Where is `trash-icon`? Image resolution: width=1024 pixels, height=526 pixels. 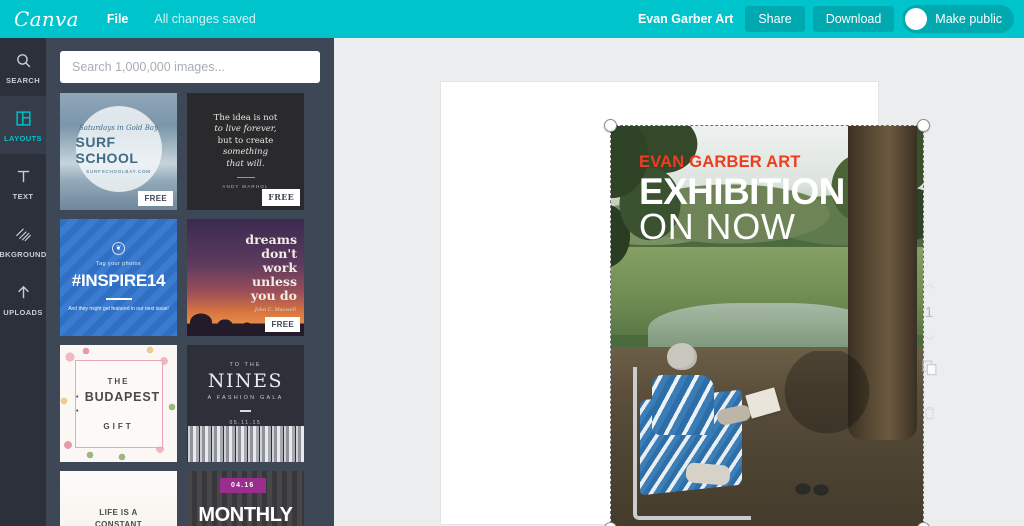
trash-icon is located at coordinates (929, 415).